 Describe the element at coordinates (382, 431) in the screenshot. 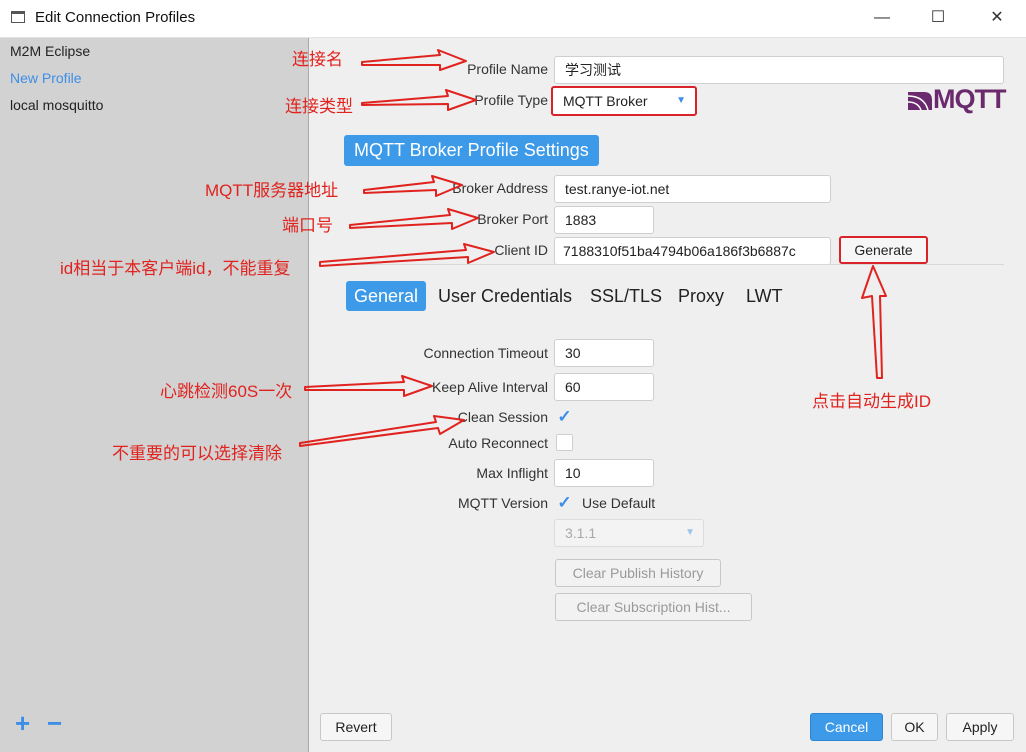

I see `arrow-clean-session` at that location.